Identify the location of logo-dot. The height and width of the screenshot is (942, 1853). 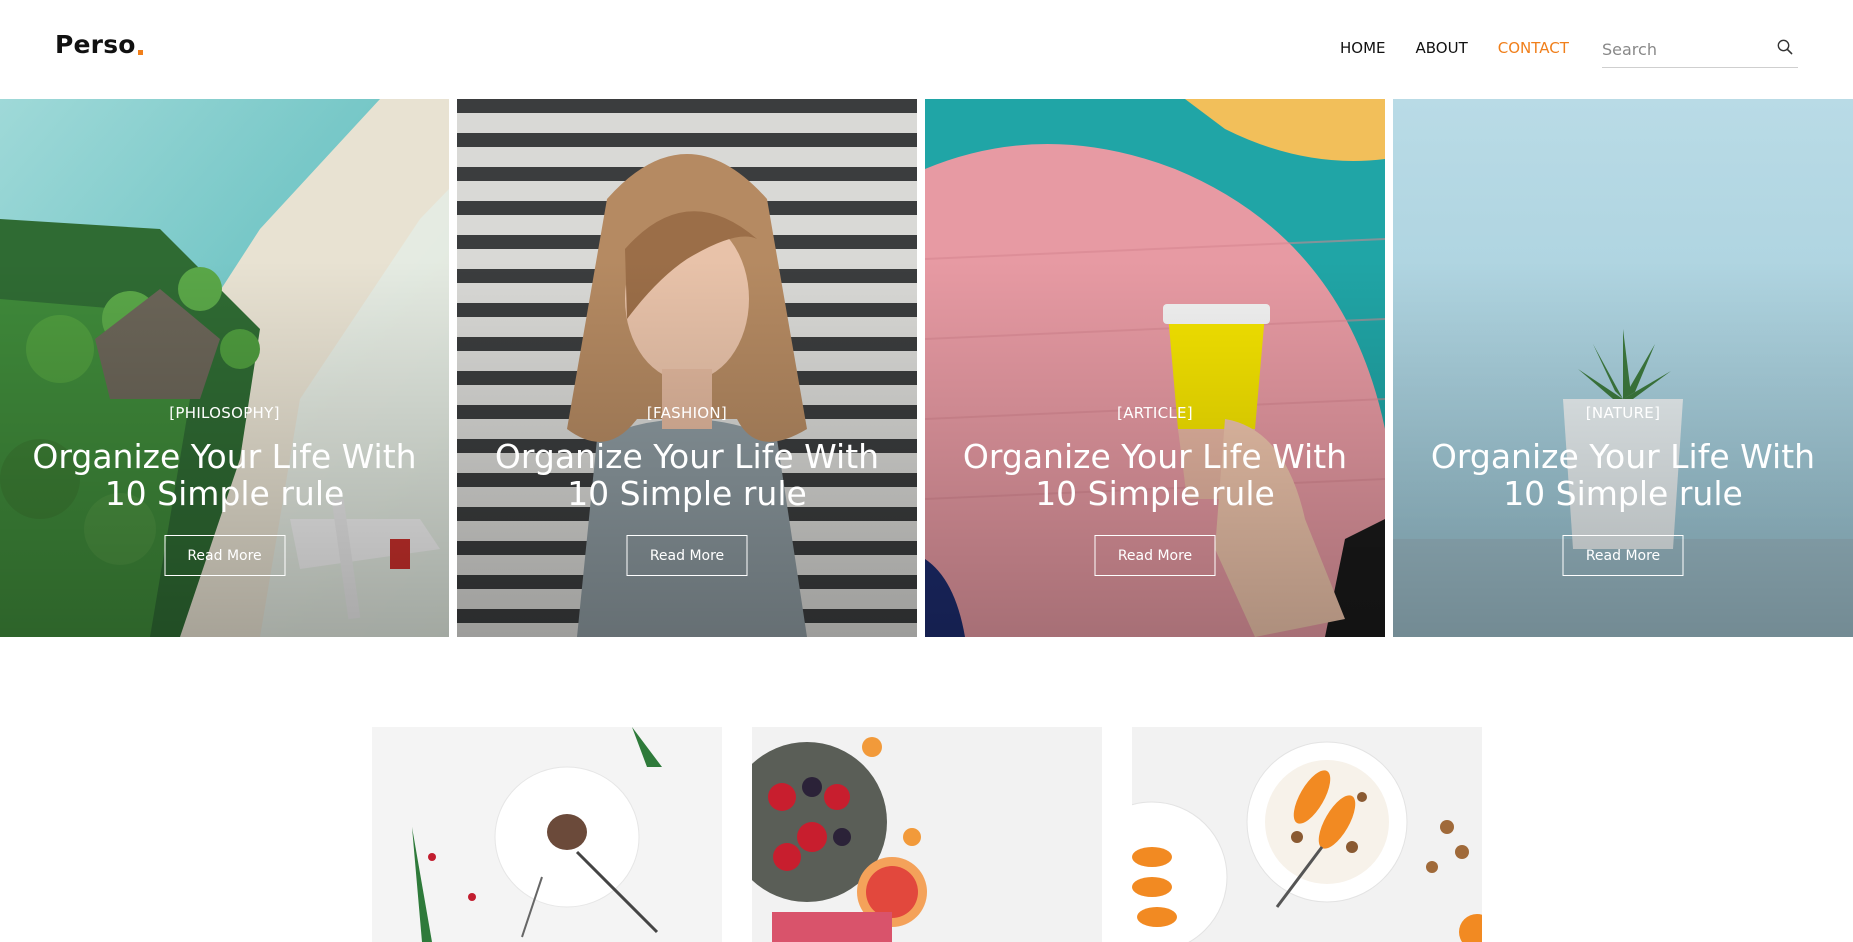
(140, 52).